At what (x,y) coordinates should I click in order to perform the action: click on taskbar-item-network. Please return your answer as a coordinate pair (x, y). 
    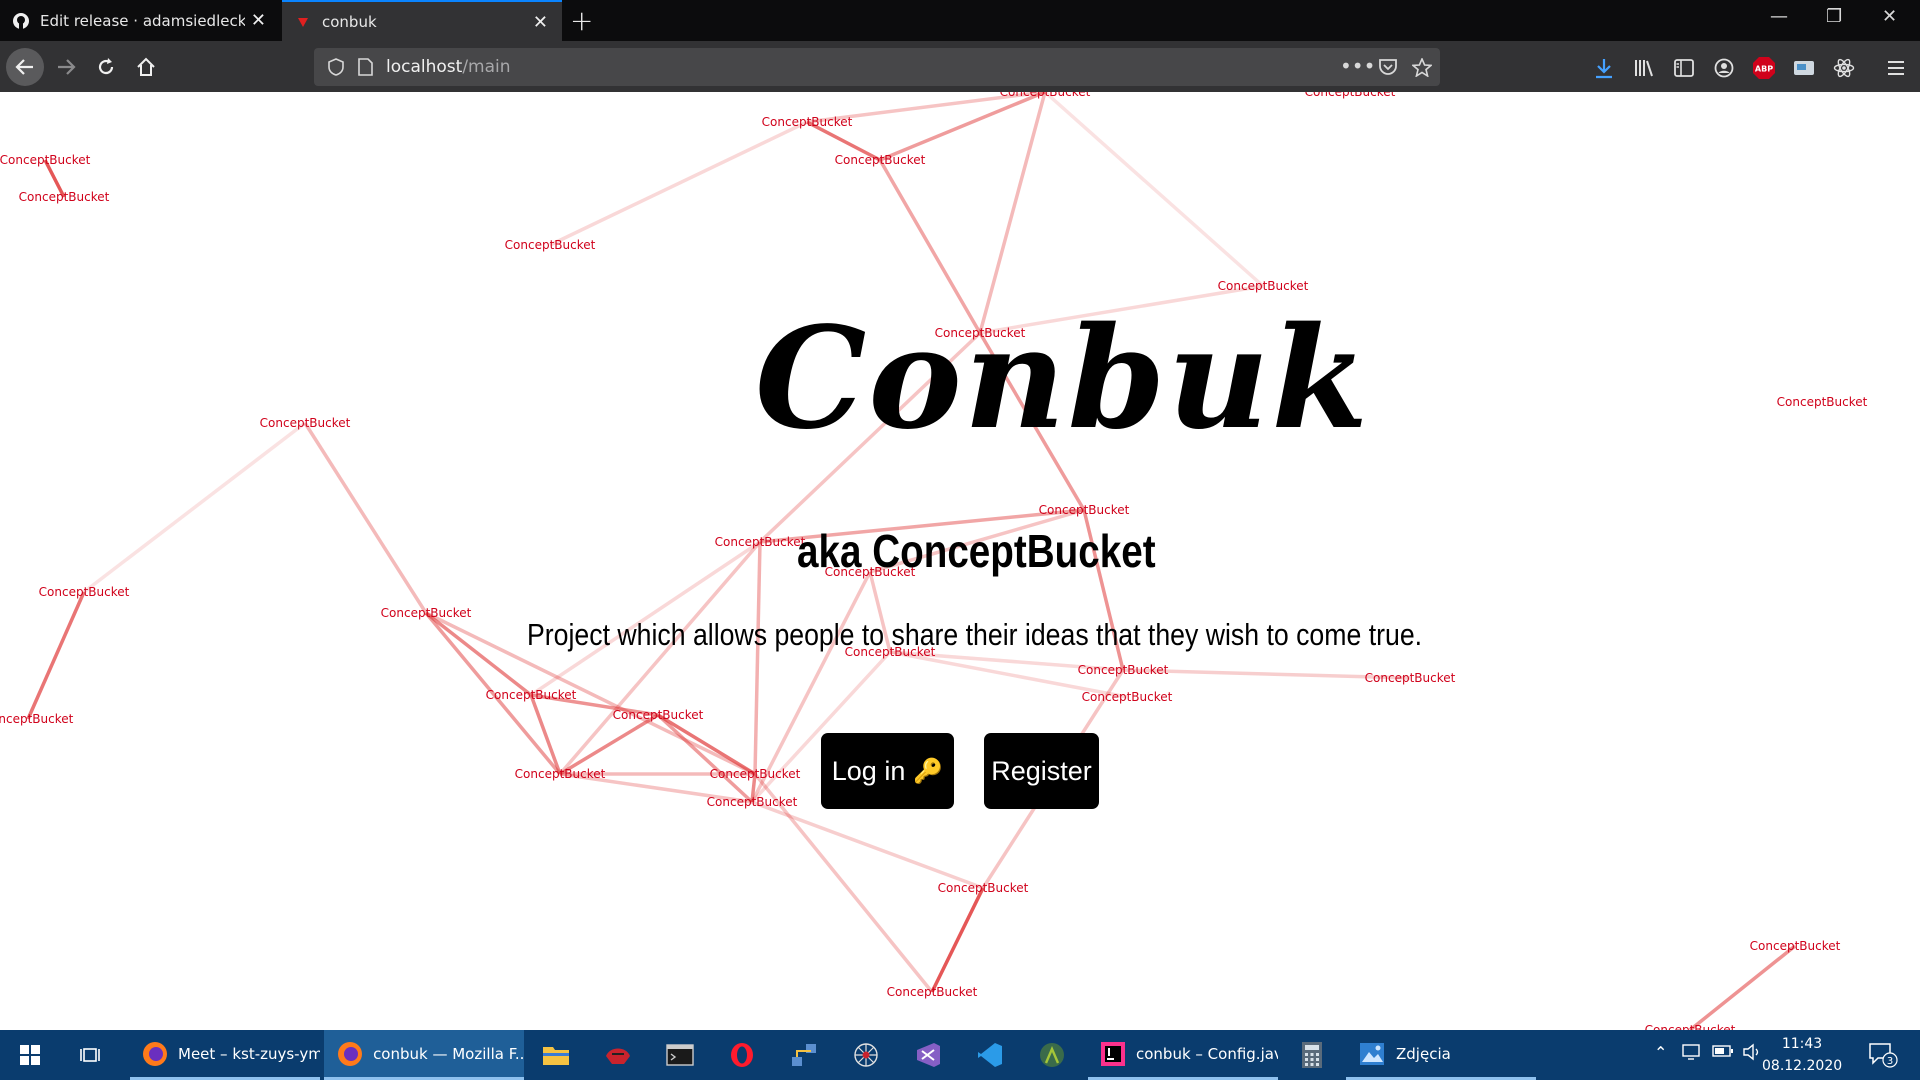
    Looking at the image, I should click on (804, 1055).